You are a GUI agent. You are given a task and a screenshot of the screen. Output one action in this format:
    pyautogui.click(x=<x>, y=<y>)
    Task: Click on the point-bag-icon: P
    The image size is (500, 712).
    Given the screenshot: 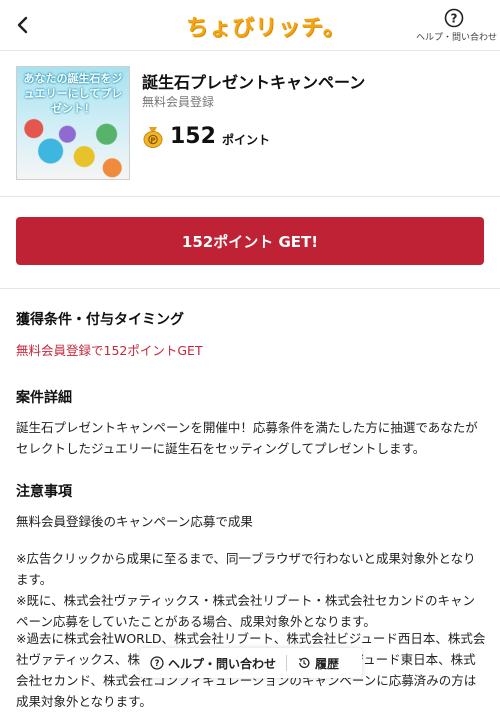 What is the action you would take?
    pyautogui.click(x=153, y=137)
    